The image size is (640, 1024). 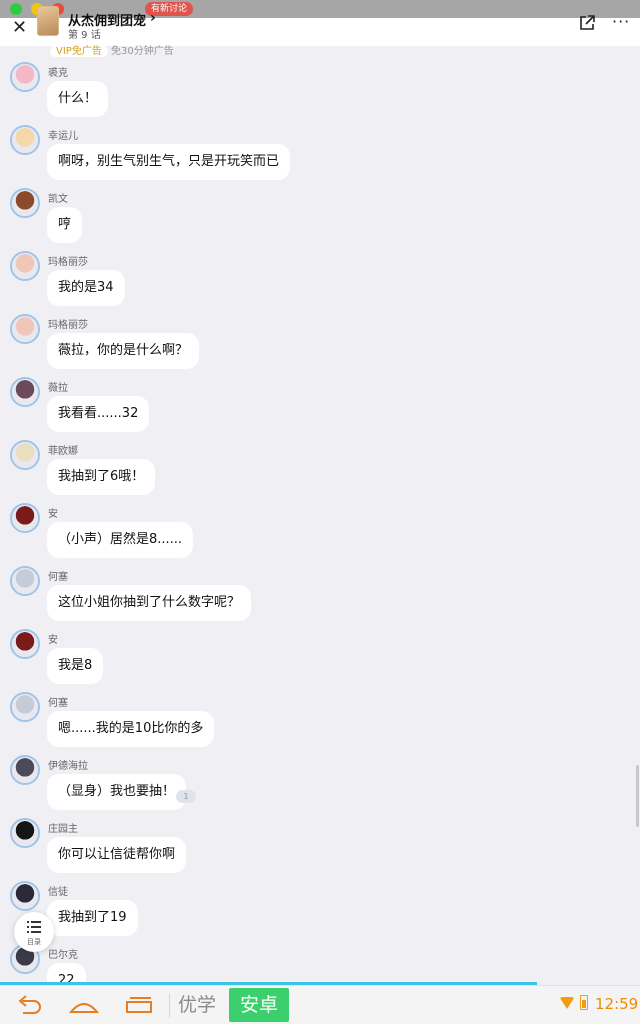 I want to click on chat-message: 何塞嗯......我的是10比你的多, so click(x=320, y=719).